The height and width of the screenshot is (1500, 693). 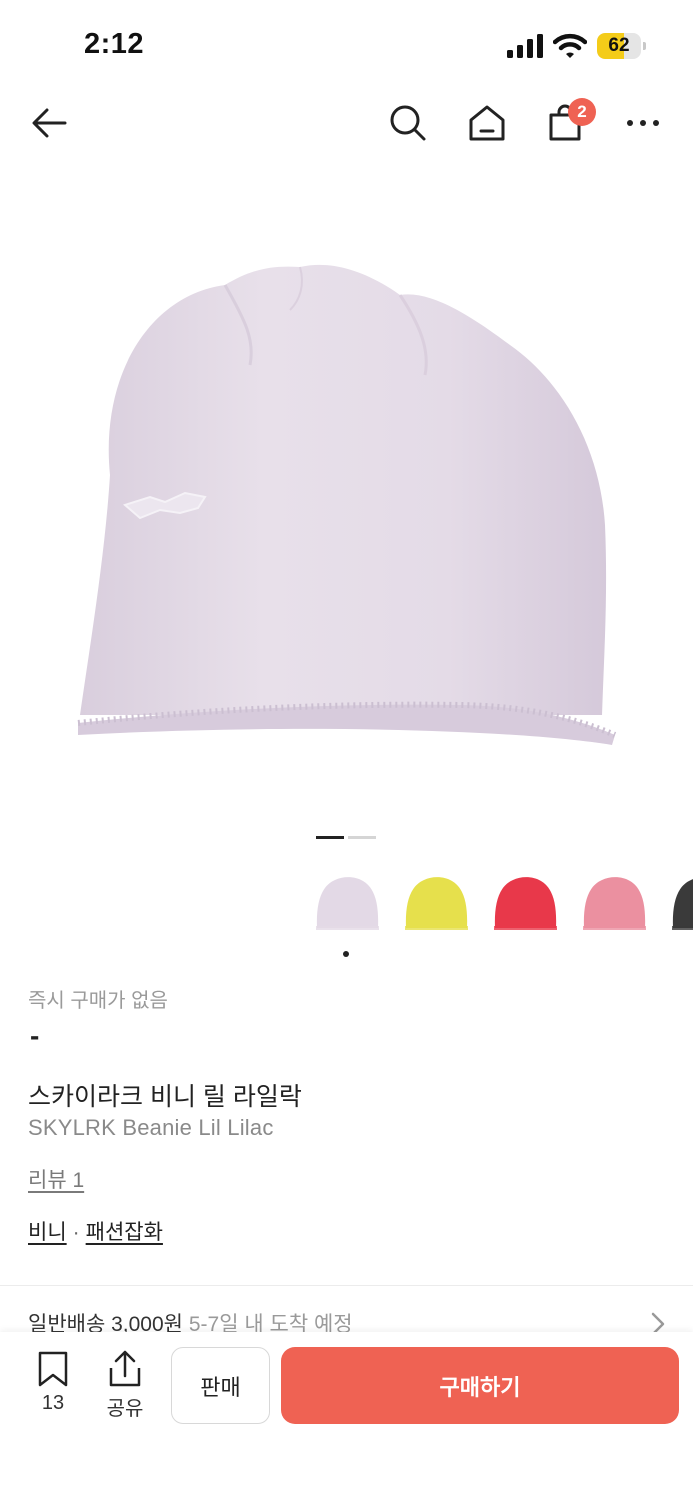 I want to click on arrow-left-icon, so click(x=49, y=123).